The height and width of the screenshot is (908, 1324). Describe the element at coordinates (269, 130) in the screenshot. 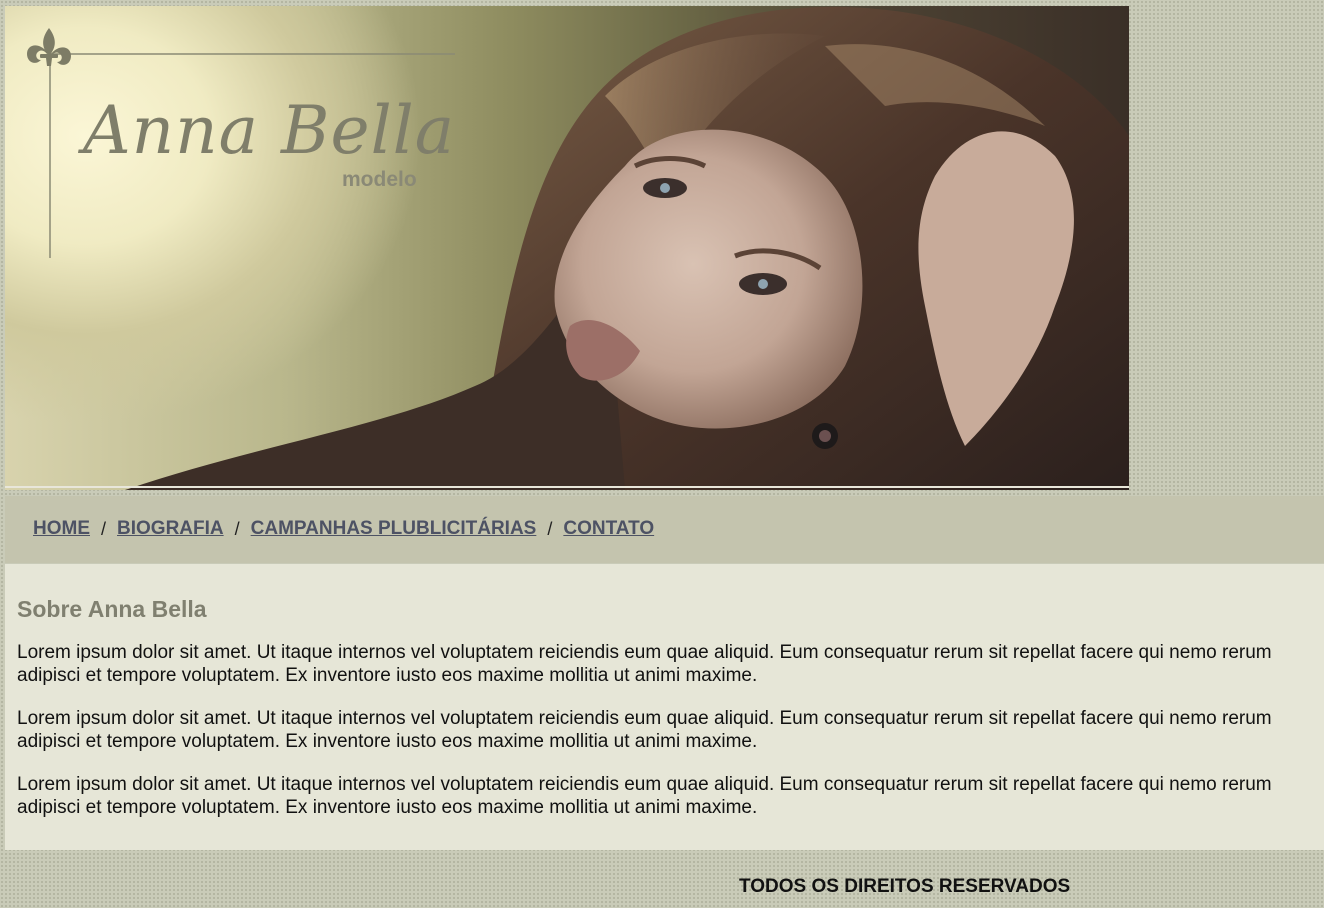

I see `logo-name: Anna Bella` at that location.